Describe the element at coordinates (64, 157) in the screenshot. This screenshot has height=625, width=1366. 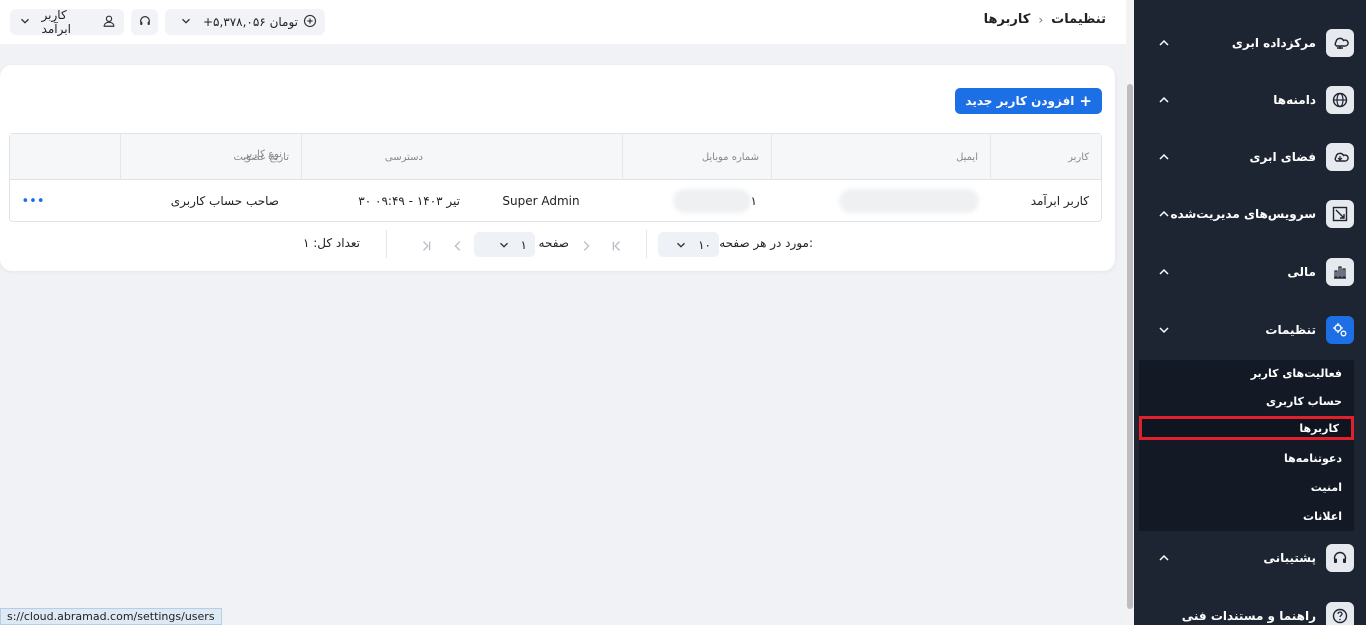
I see `column-header-type-wrap` at that location.